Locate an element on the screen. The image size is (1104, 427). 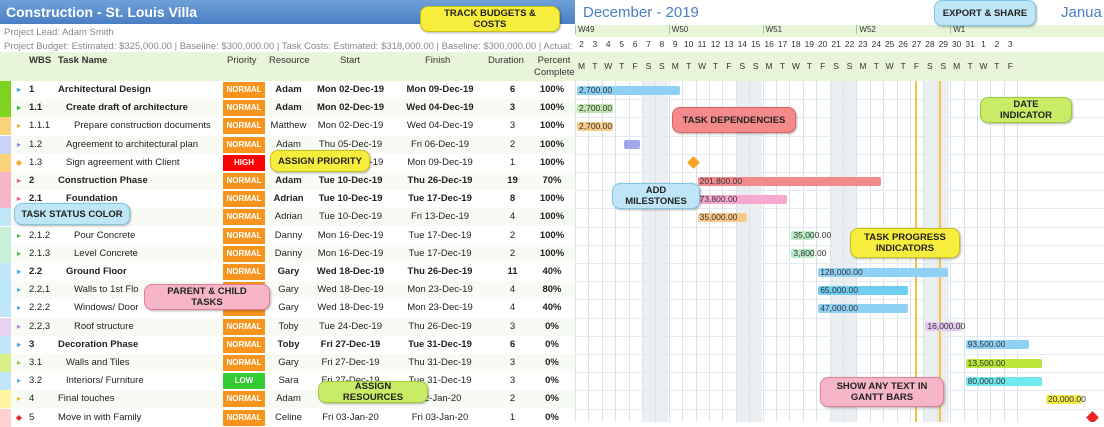
percent-cell: 70% is located at coordinates (552, 181).